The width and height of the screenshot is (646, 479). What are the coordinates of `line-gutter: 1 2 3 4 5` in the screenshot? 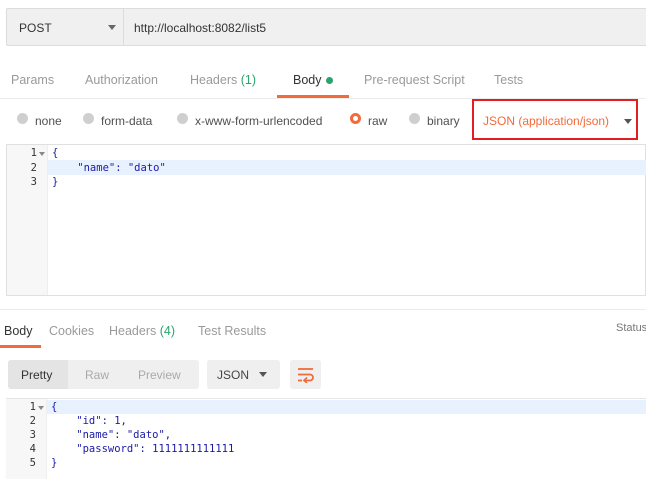 It's located at (26, 439).